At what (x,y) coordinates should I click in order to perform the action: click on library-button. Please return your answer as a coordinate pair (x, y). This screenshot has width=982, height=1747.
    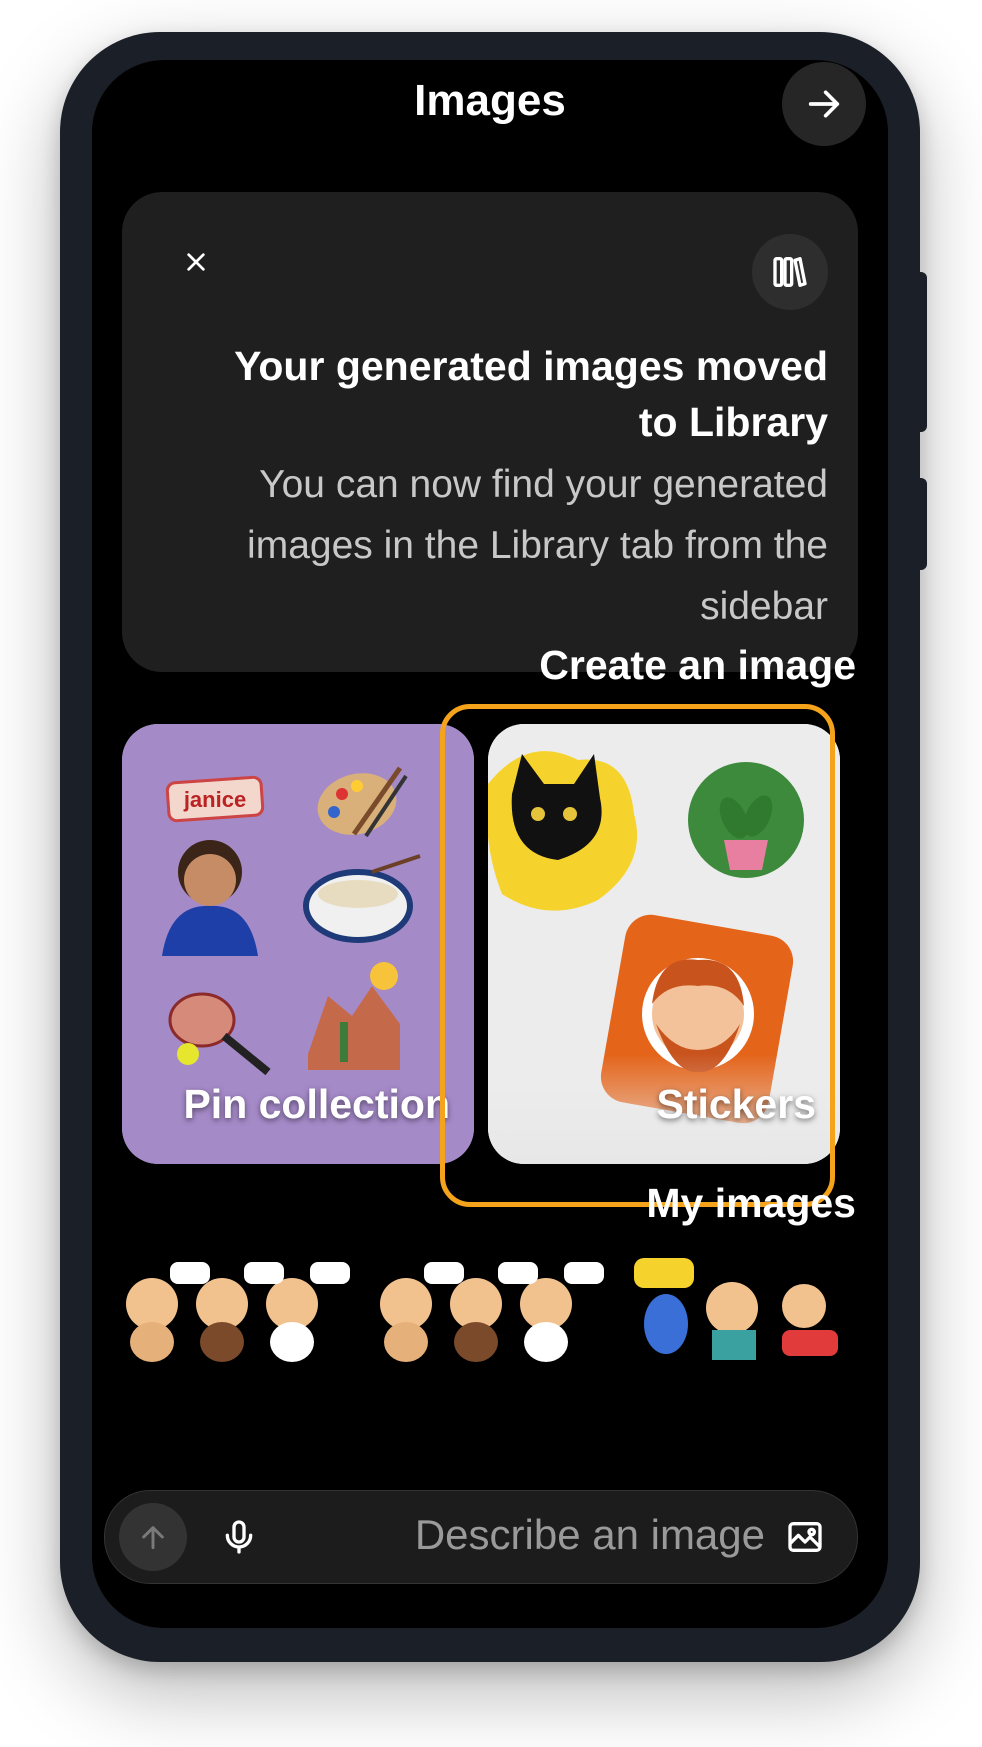
    Looking at the image, I should click on (790, 272).